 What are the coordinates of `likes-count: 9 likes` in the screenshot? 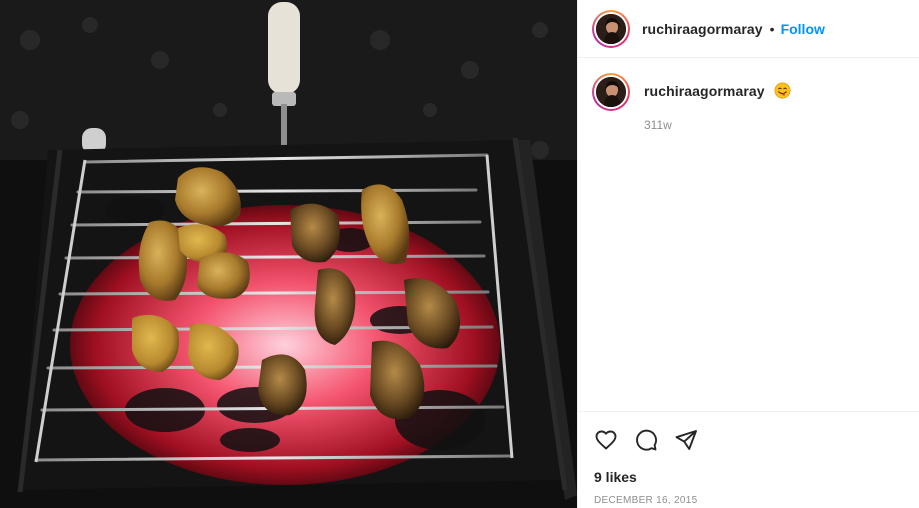 It's located at (615, 477).